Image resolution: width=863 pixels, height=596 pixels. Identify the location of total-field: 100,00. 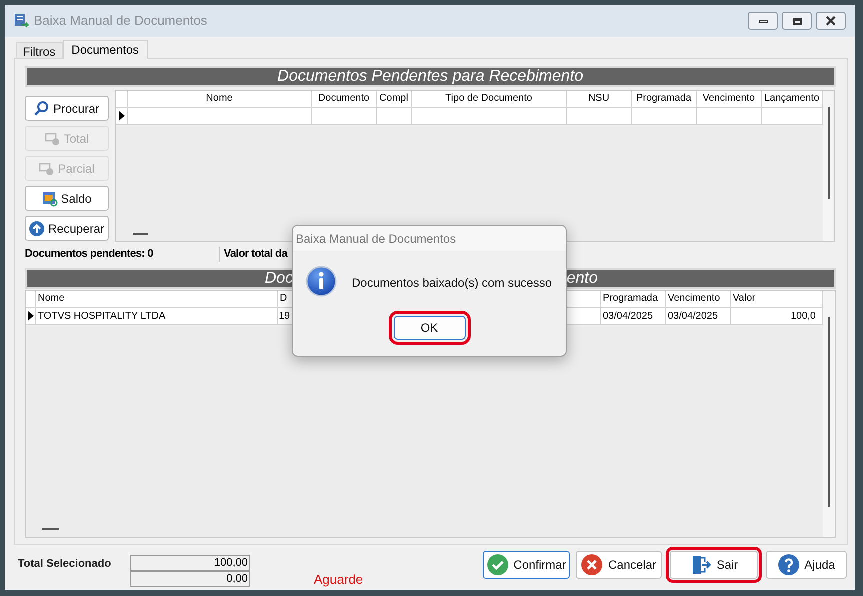
(190, 563).